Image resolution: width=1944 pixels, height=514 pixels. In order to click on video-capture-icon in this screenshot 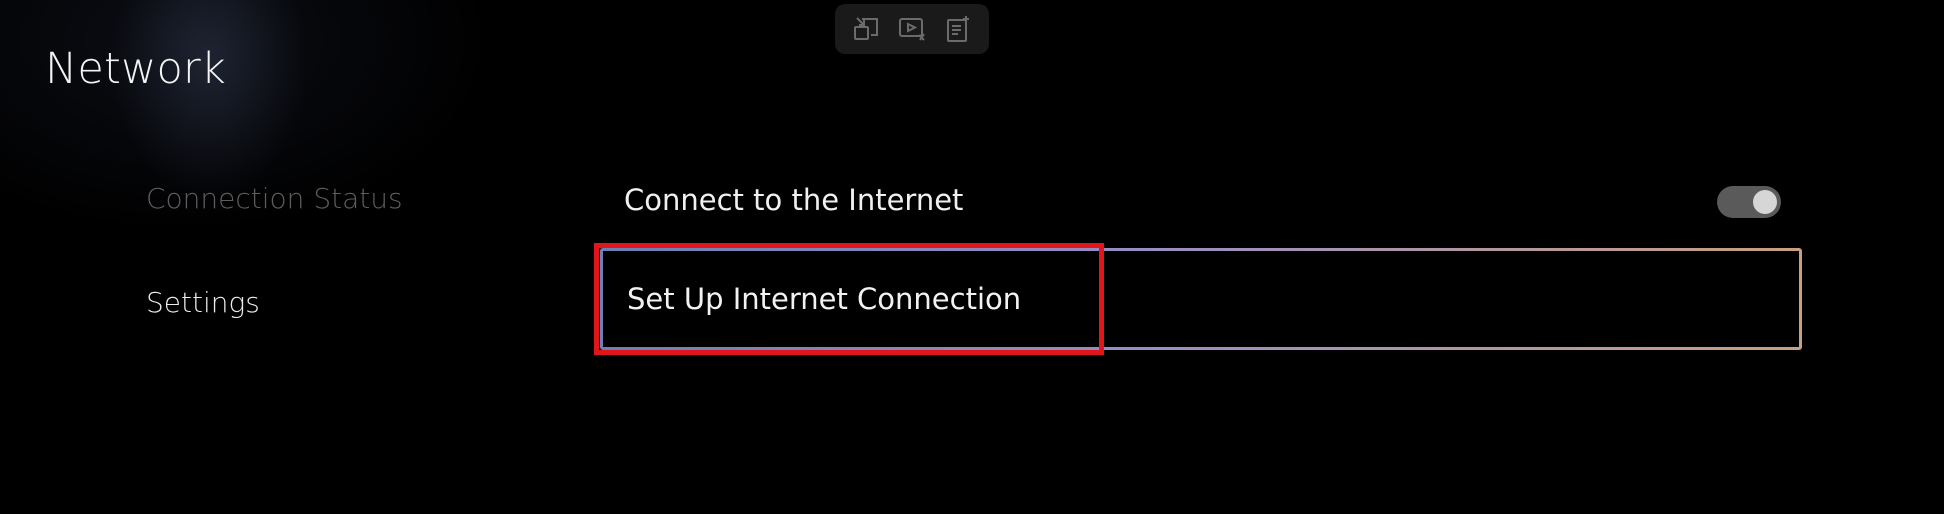, I will do `click(912, 29)`.